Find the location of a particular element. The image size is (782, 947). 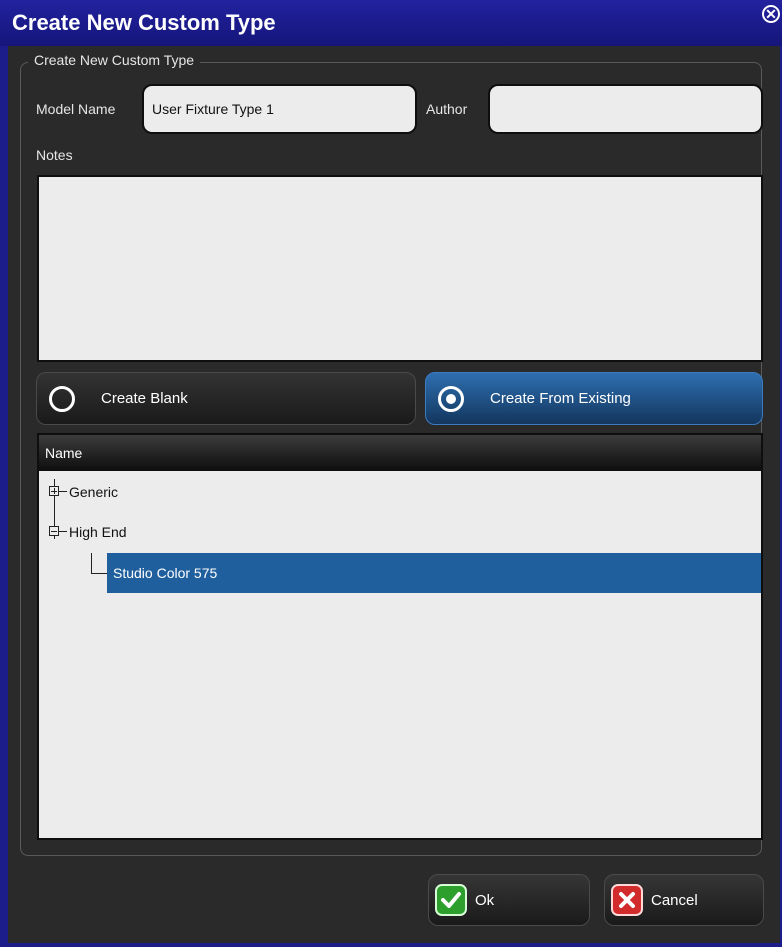

create-from-existing-option: Create From Existing is located at coordinates (594, 398).